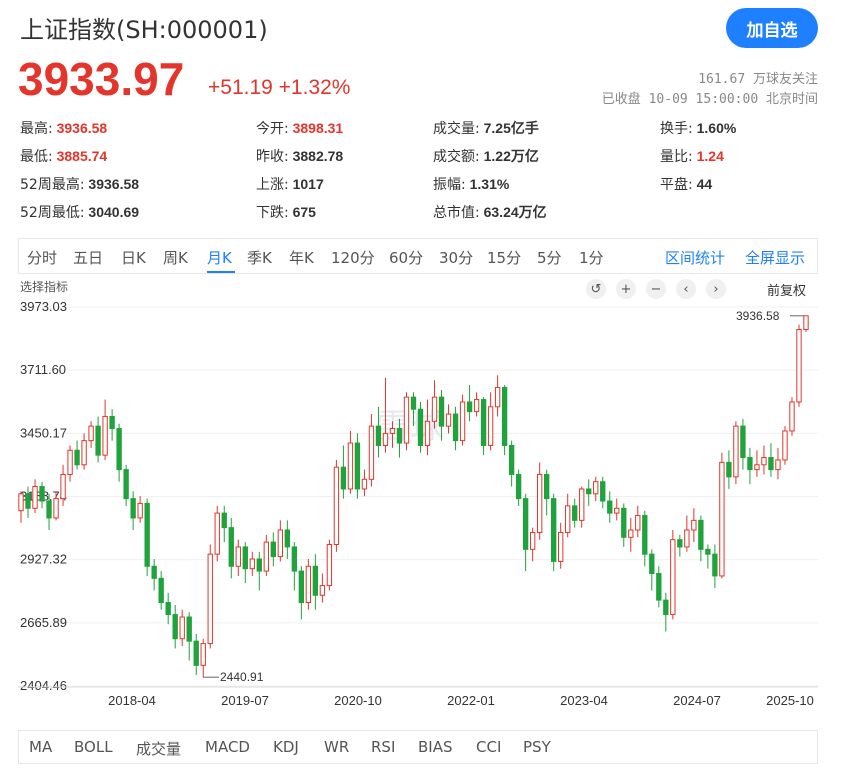  Describe the element at coordinates (626, 289) in the screenshot. I see `zoom-in-icon: +` at that location.